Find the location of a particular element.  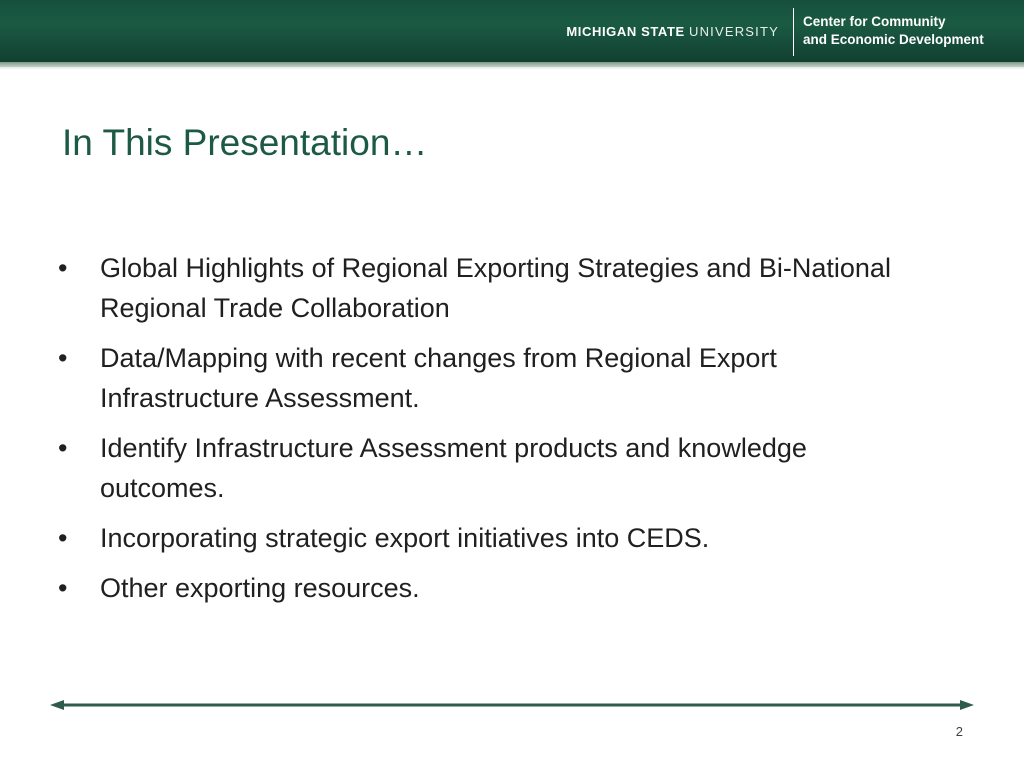

footer-arrow-right-icon is located at coordinates (967, 705).